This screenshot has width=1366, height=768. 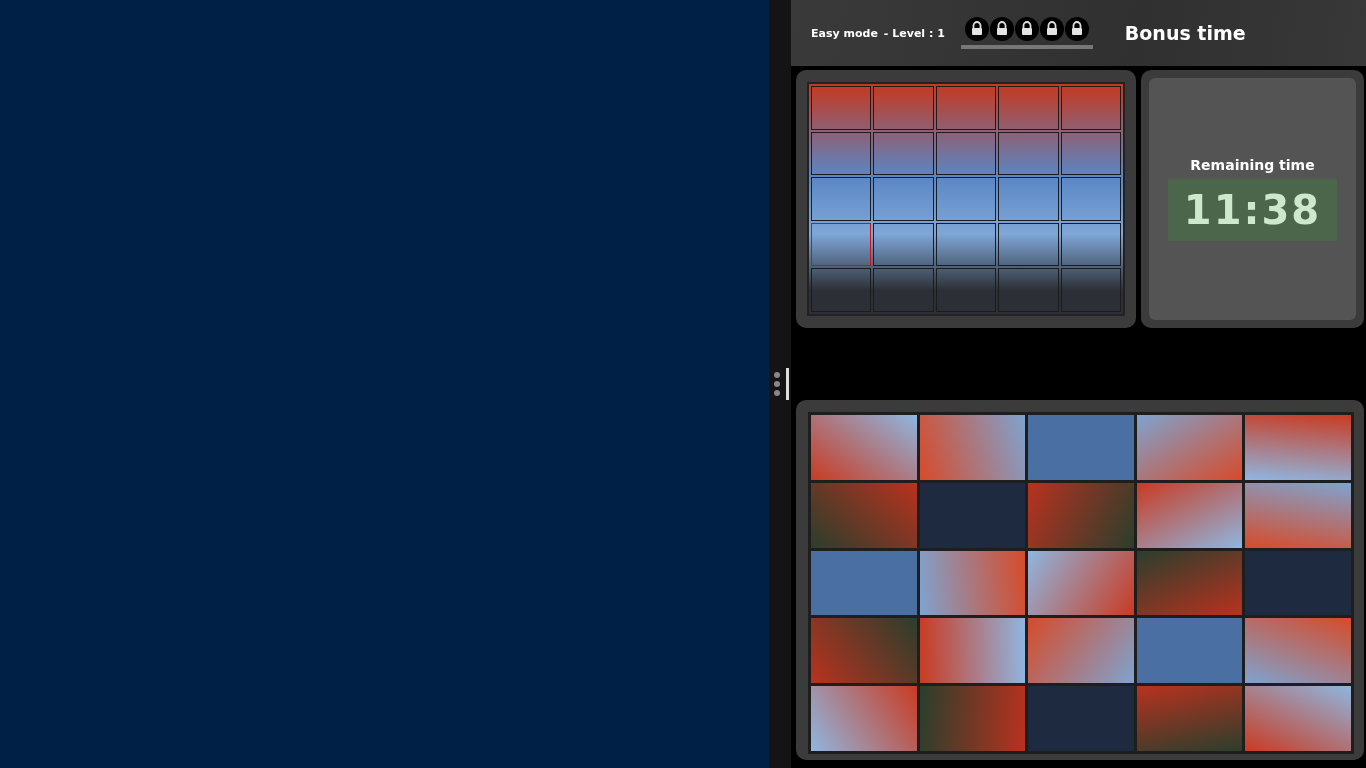 What do you see at coordinates (1185, 33) in the screenshot?
I see `bonus-title: Bonus time` at bounding box center [1185, 33].